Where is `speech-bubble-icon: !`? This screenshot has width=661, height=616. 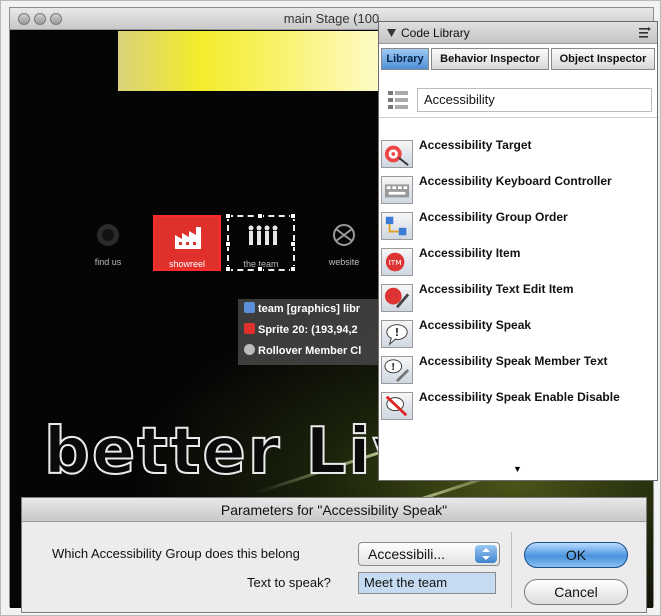 speech-bubble-icon: ! is located at coordinates (397, 334).